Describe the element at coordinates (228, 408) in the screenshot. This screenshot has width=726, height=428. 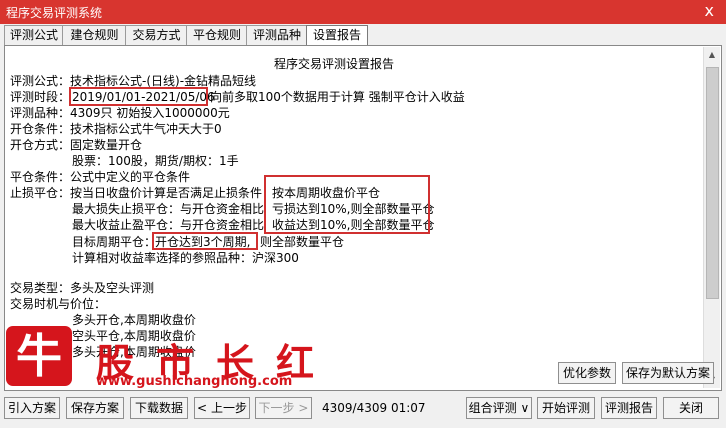
I see `prev-step-label: 上一步` at that location.